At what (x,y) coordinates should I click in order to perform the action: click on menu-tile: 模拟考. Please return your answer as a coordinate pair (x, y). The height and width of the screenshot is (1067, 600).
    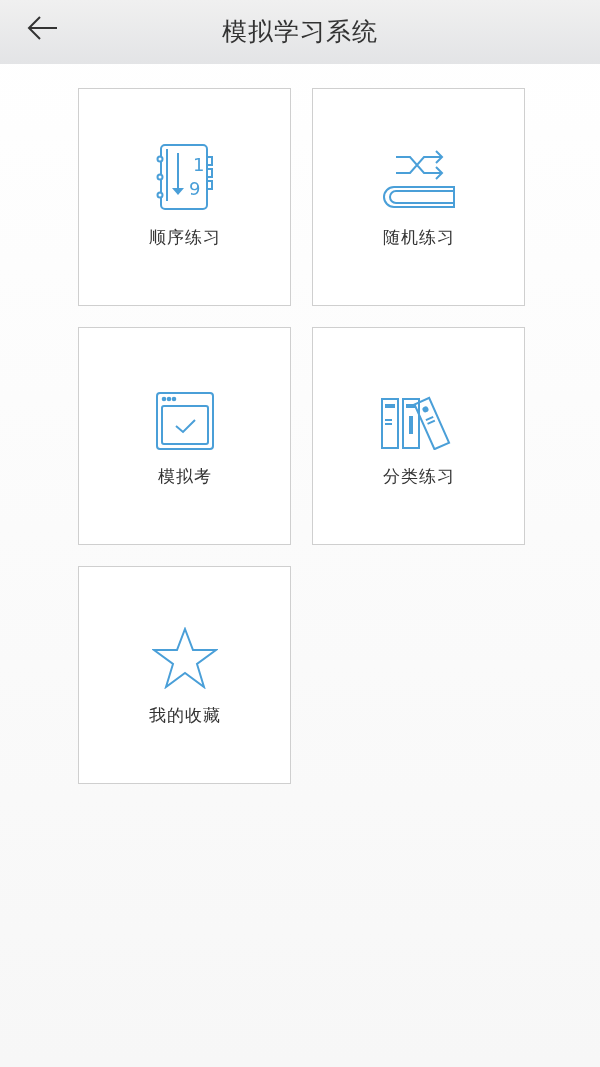
    Looking at the image, I should click on (184, 436).